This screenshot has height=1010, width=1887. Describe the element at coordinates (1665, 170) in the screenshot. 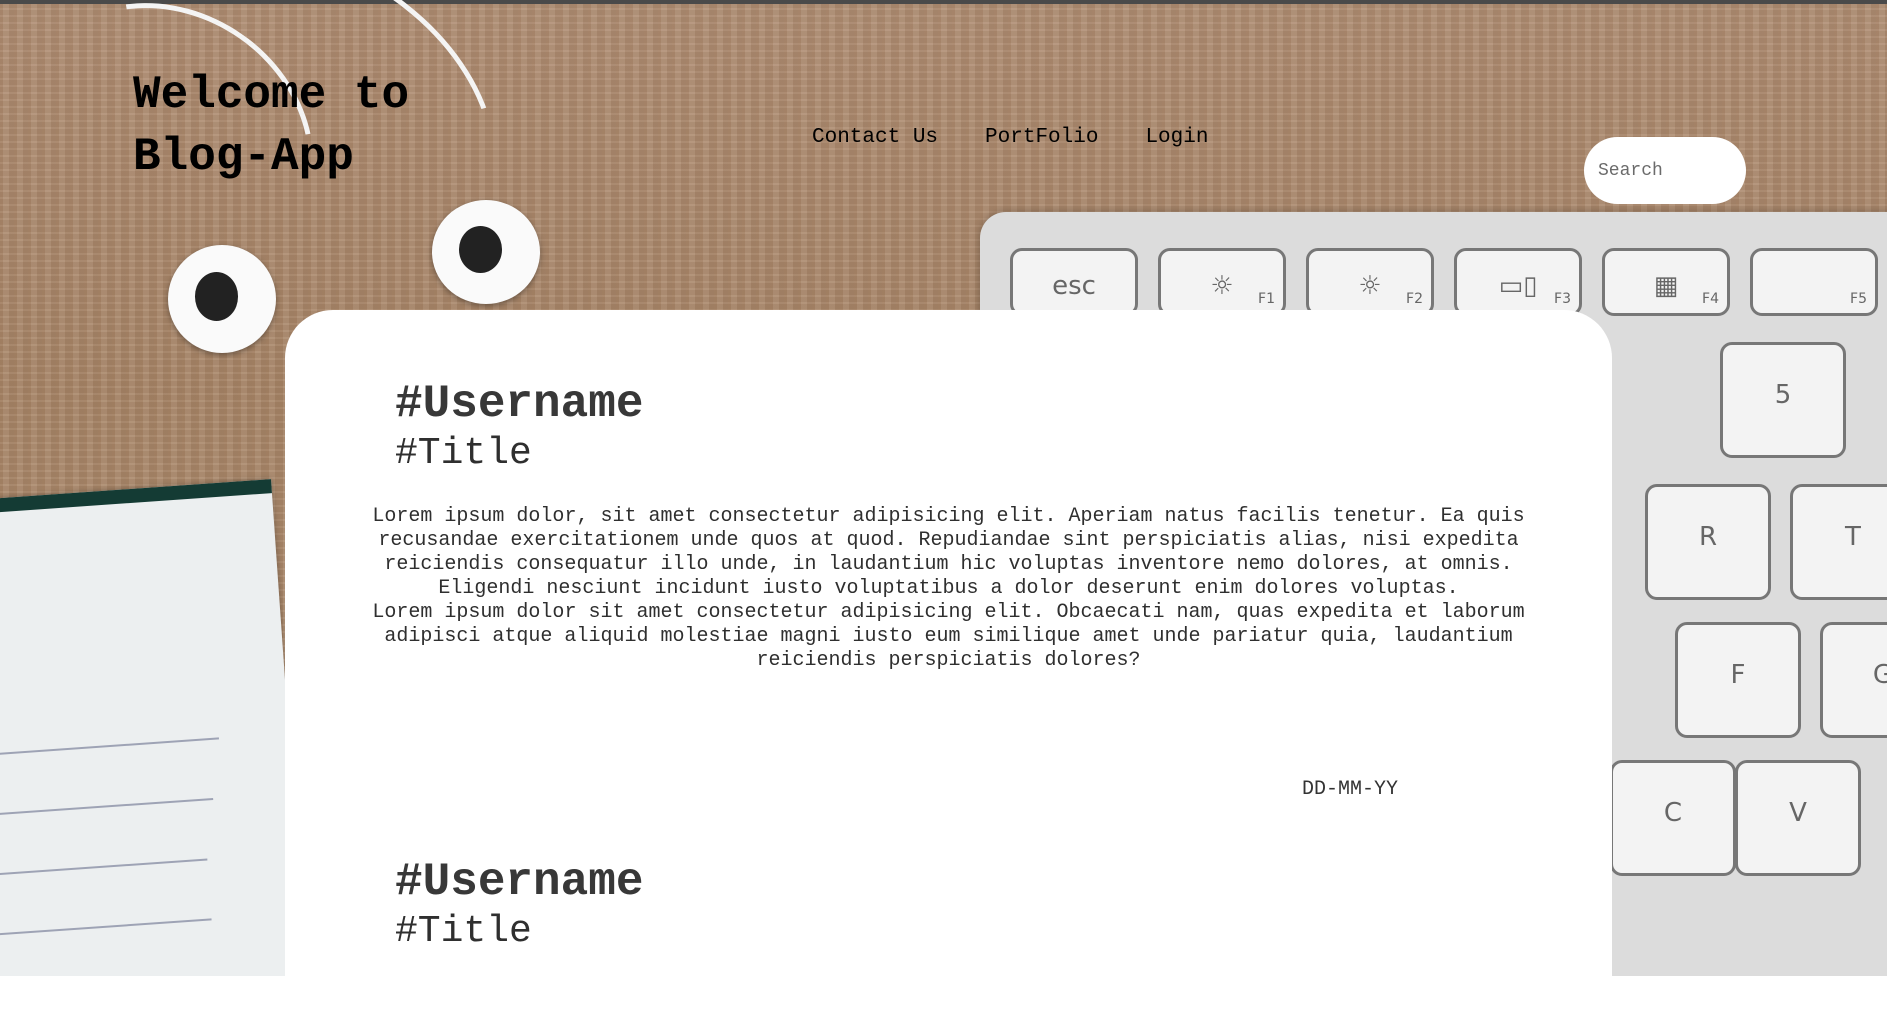

I see `search-input` at that location.